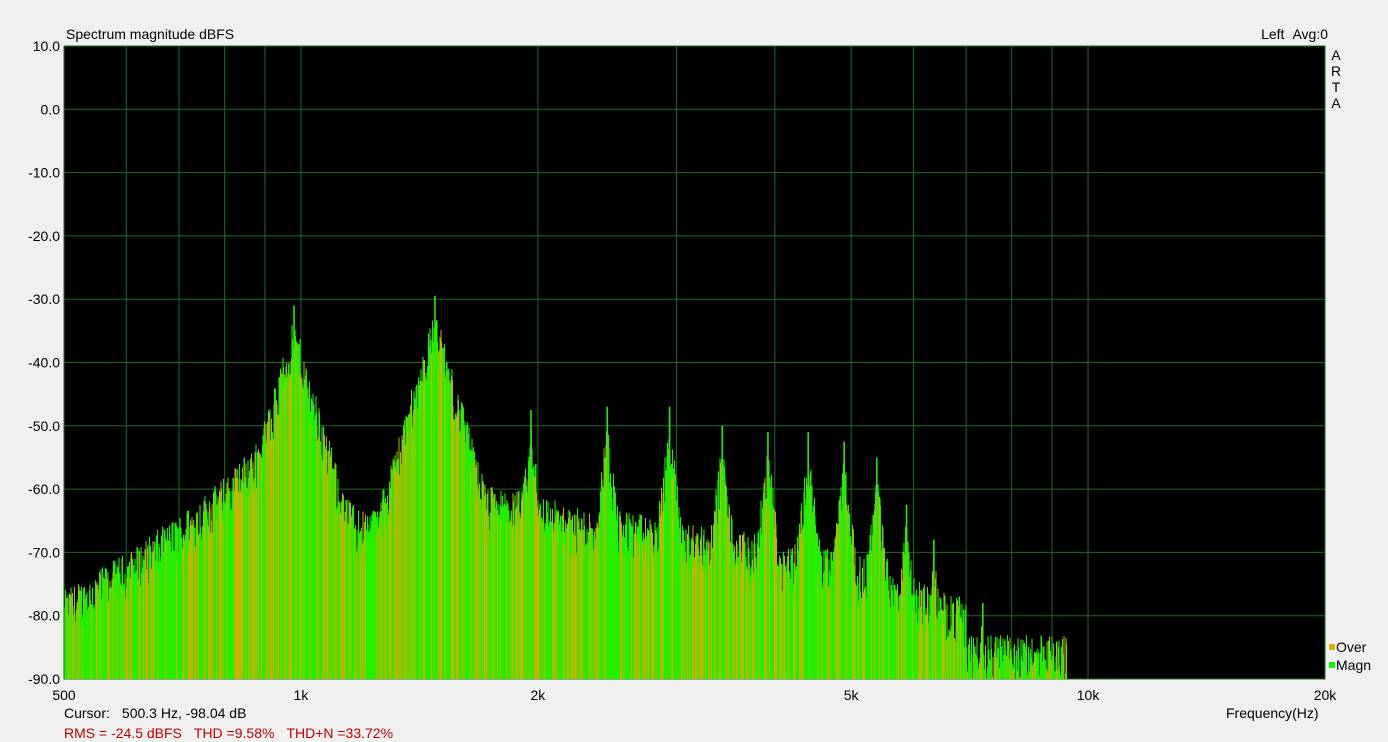  Describe the element at coordinates (1332, 647) in the screenshot. I see `legend-swatch-over` at that location.